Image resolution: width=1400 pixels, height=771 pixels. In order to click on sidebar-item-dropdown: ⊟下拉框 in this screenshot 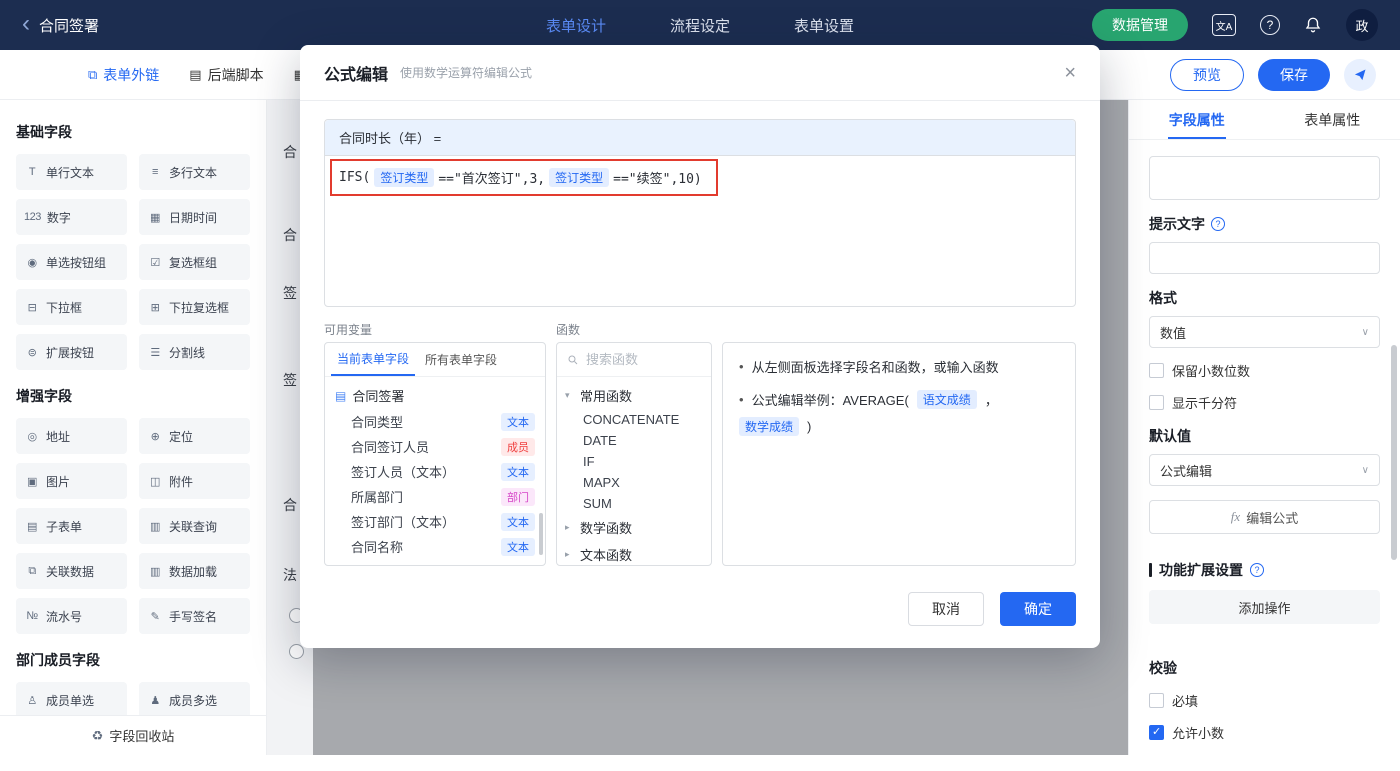, I will do `click(71, 307)`.